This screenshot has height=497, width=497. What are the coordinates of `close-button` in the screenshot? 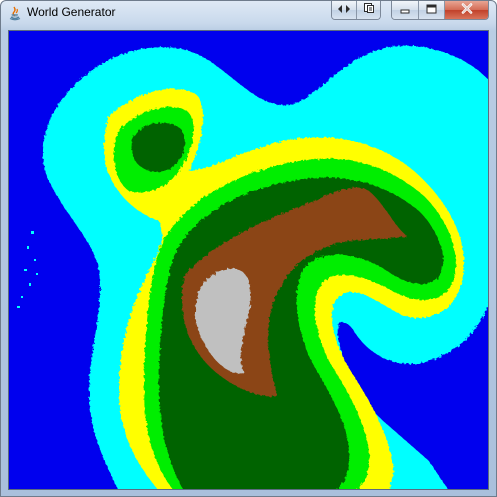 It's located at (466, 10).